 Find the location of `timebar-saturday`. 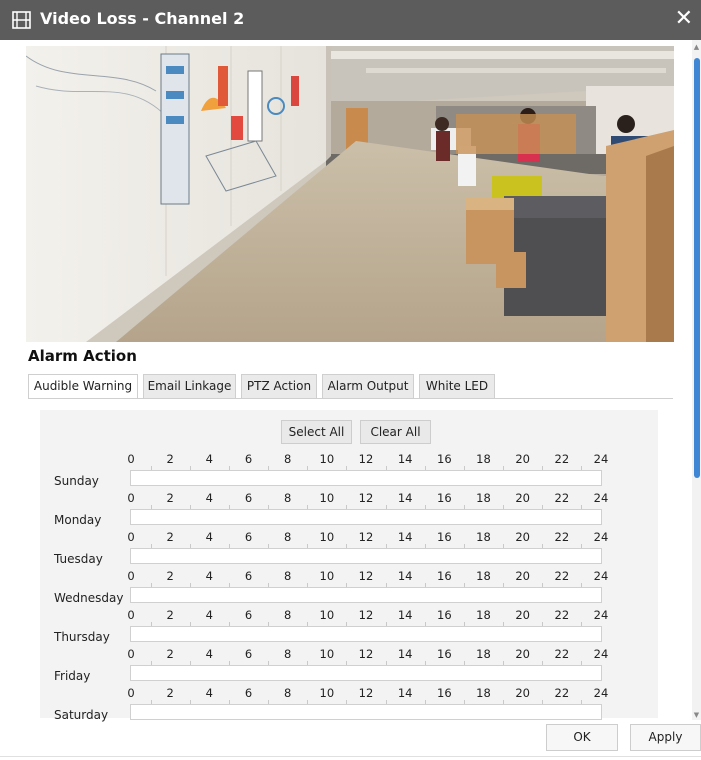

timebar-saturday is located at coordinates (366, 712).